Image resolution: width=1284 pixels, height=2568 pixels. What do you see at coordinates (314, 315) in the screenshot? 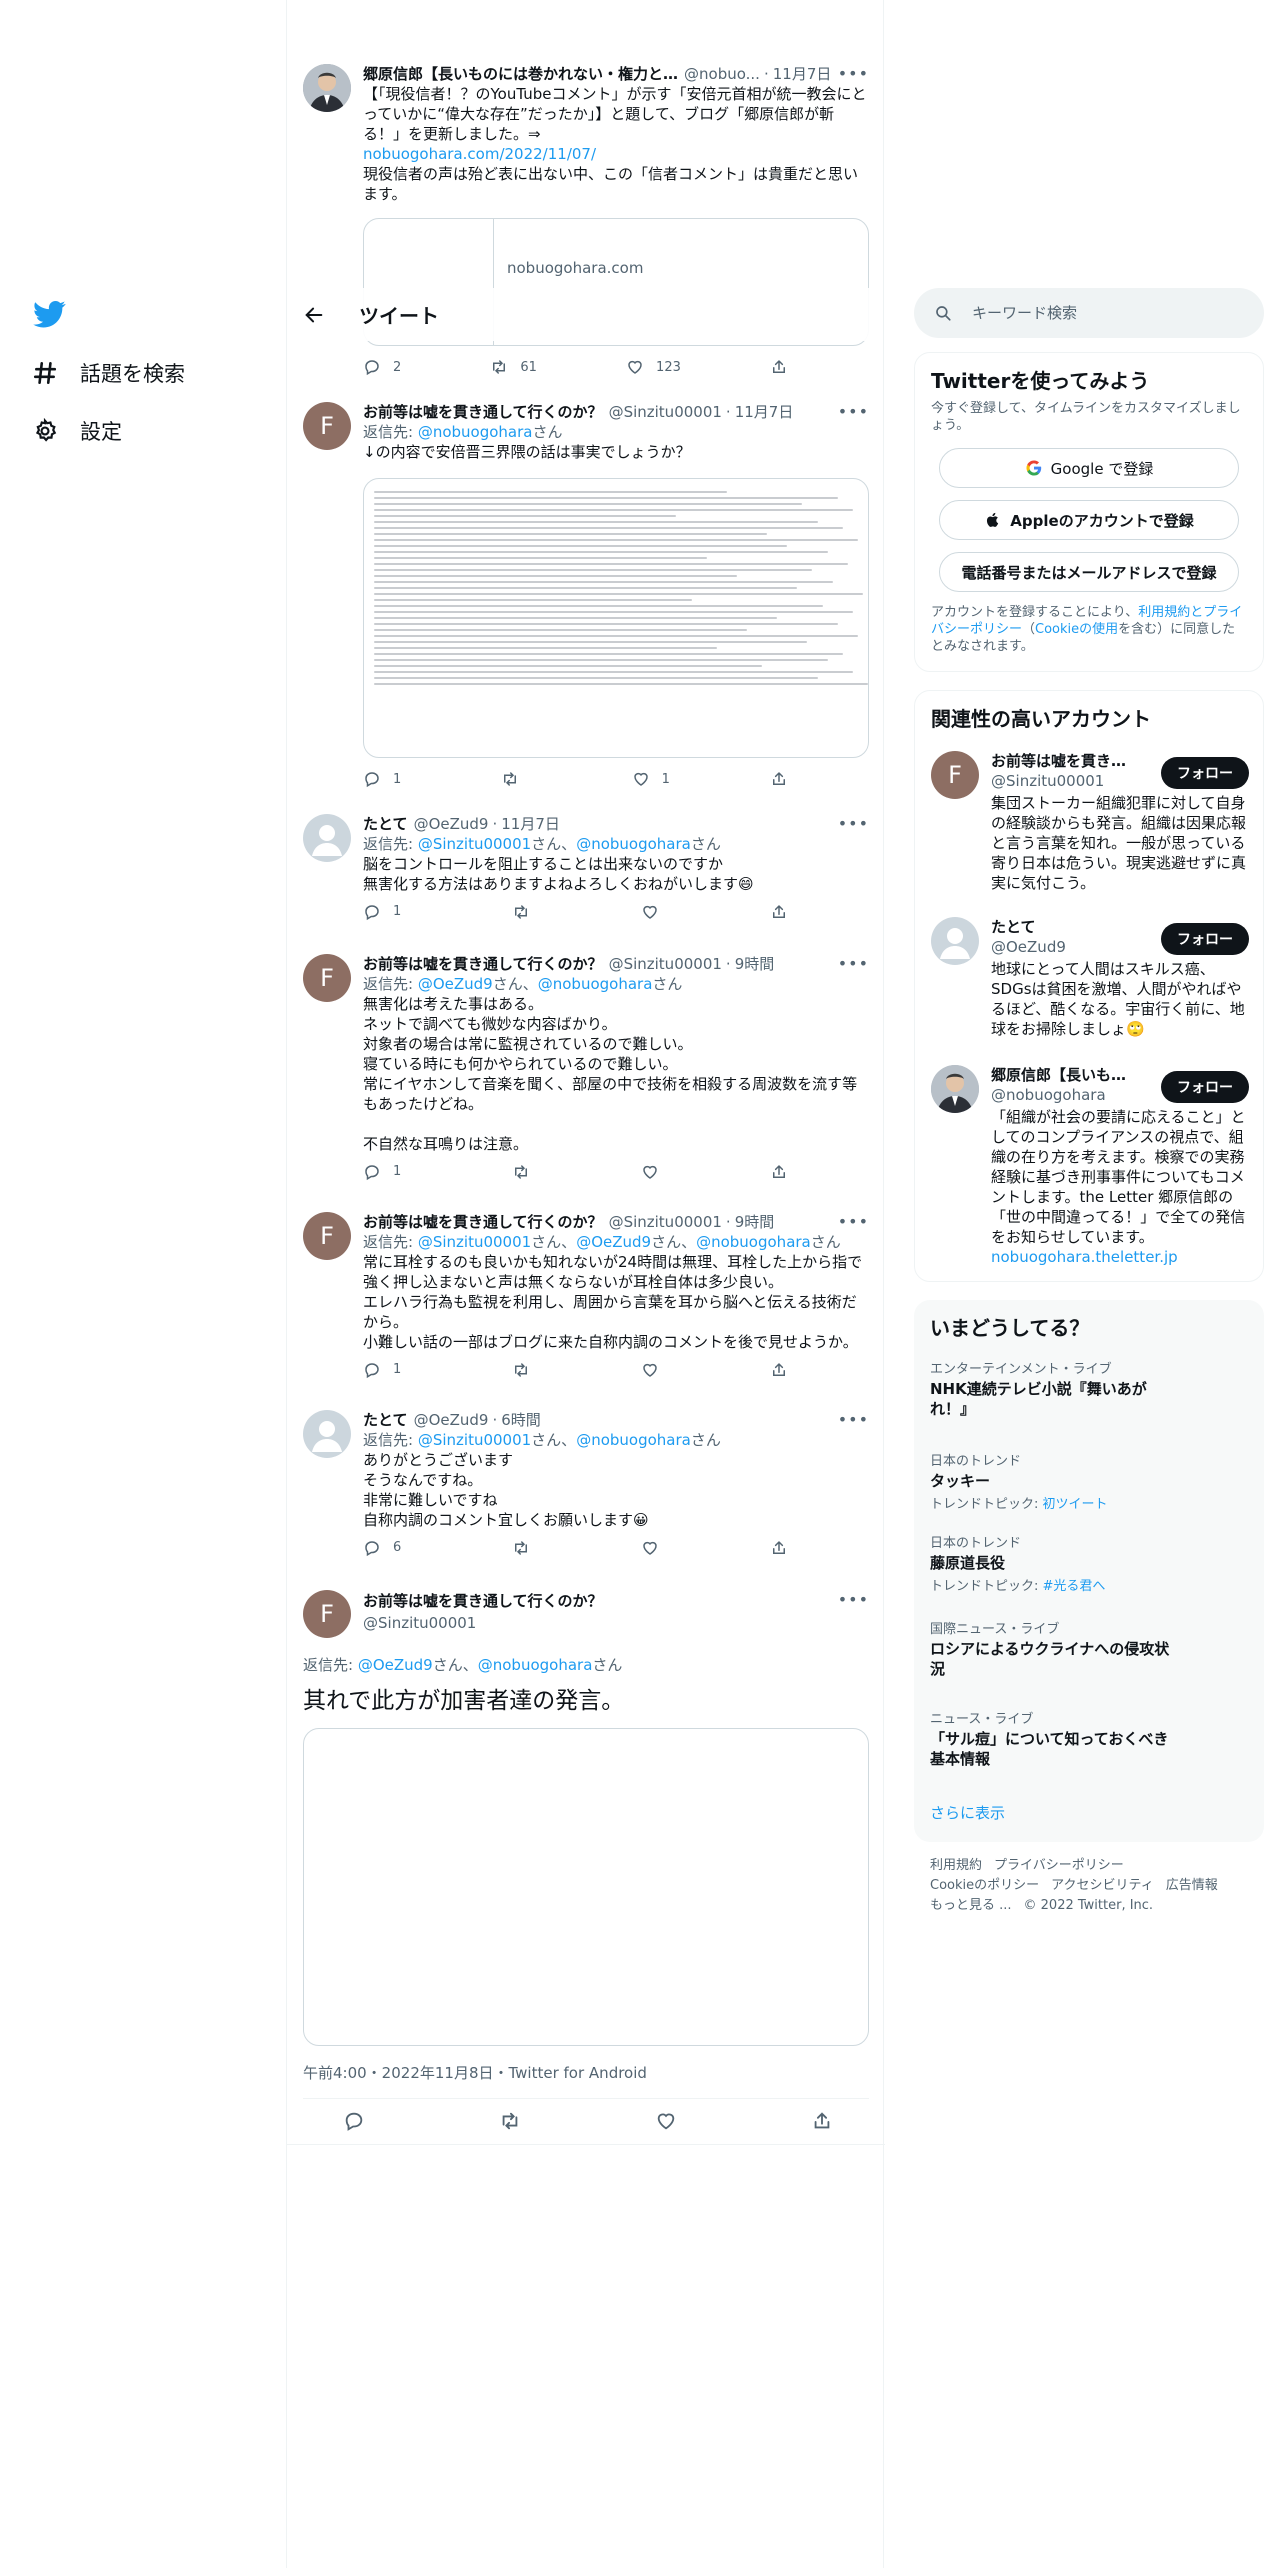
I see `back-arrow-icon` at bounding box center [314, 315].